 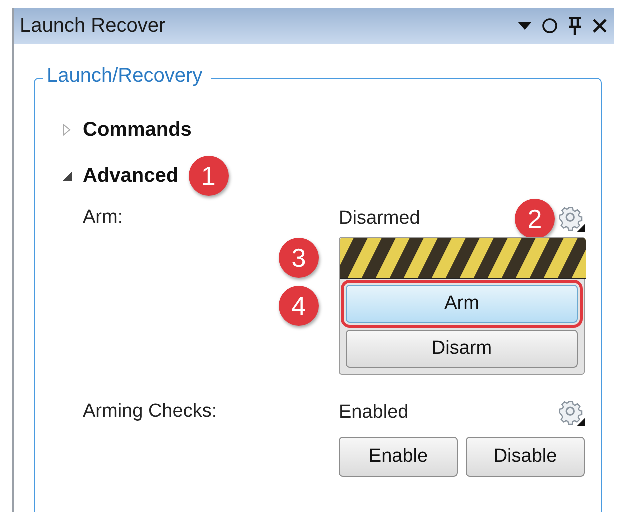 I want to click on circle-icon, so click(x=550, y=26).